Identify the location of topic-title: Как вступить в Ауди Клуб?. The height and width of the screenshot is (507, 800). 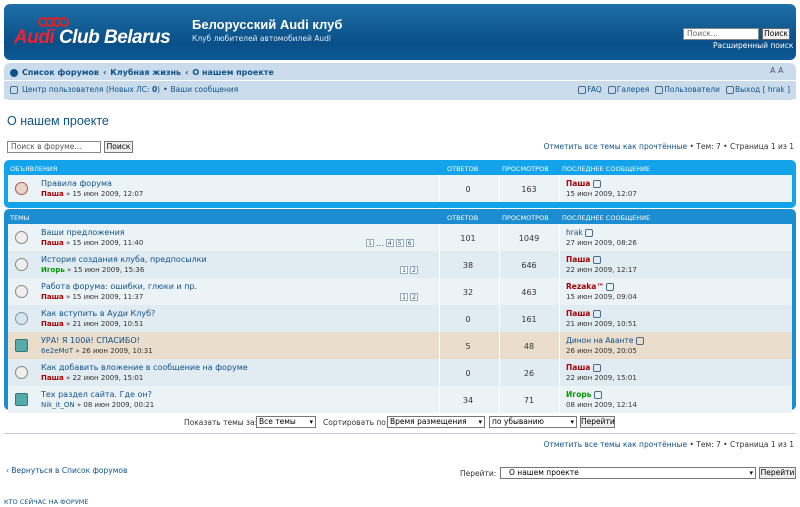
(98, 313).